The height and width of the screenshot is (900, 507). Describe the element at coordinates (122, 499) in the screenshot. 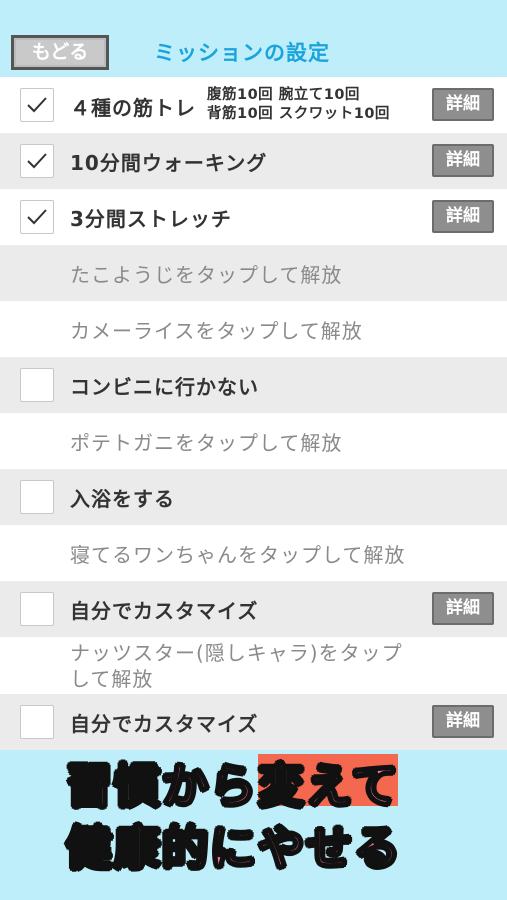

I see `mission-label: 入浴をする` at that location.